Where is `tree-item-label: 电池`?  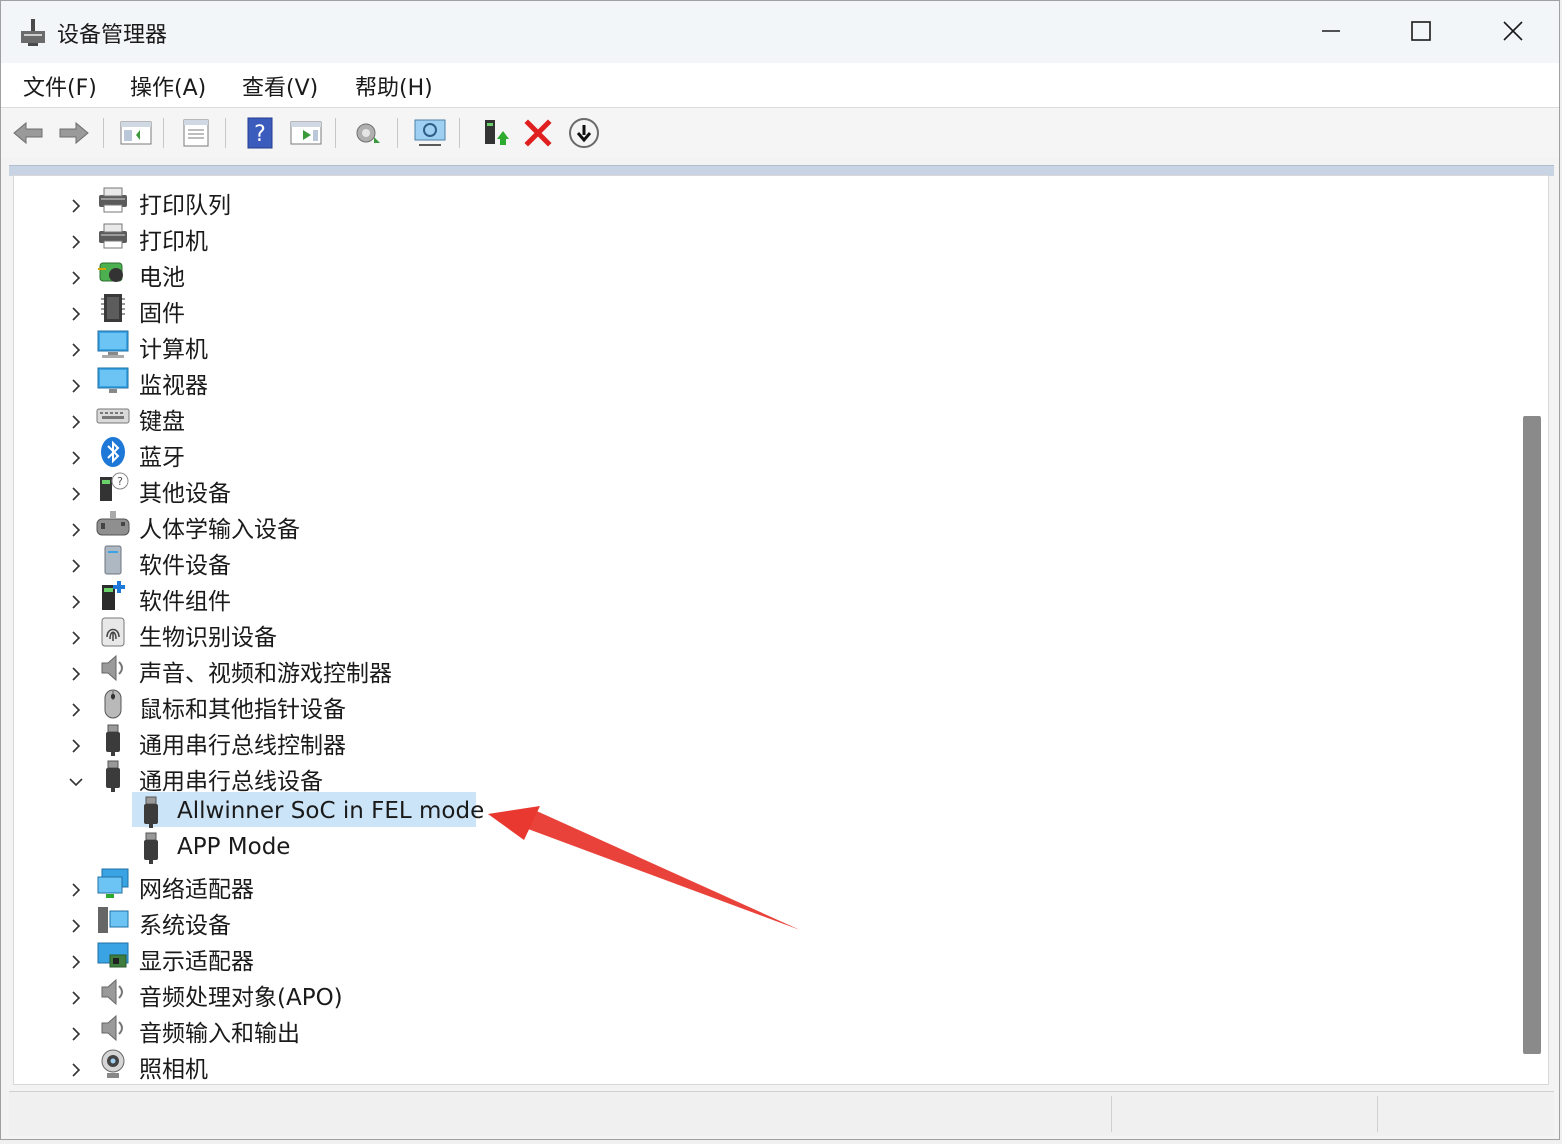
tree-item-label: 电池 is located at coordinates (162, 278).